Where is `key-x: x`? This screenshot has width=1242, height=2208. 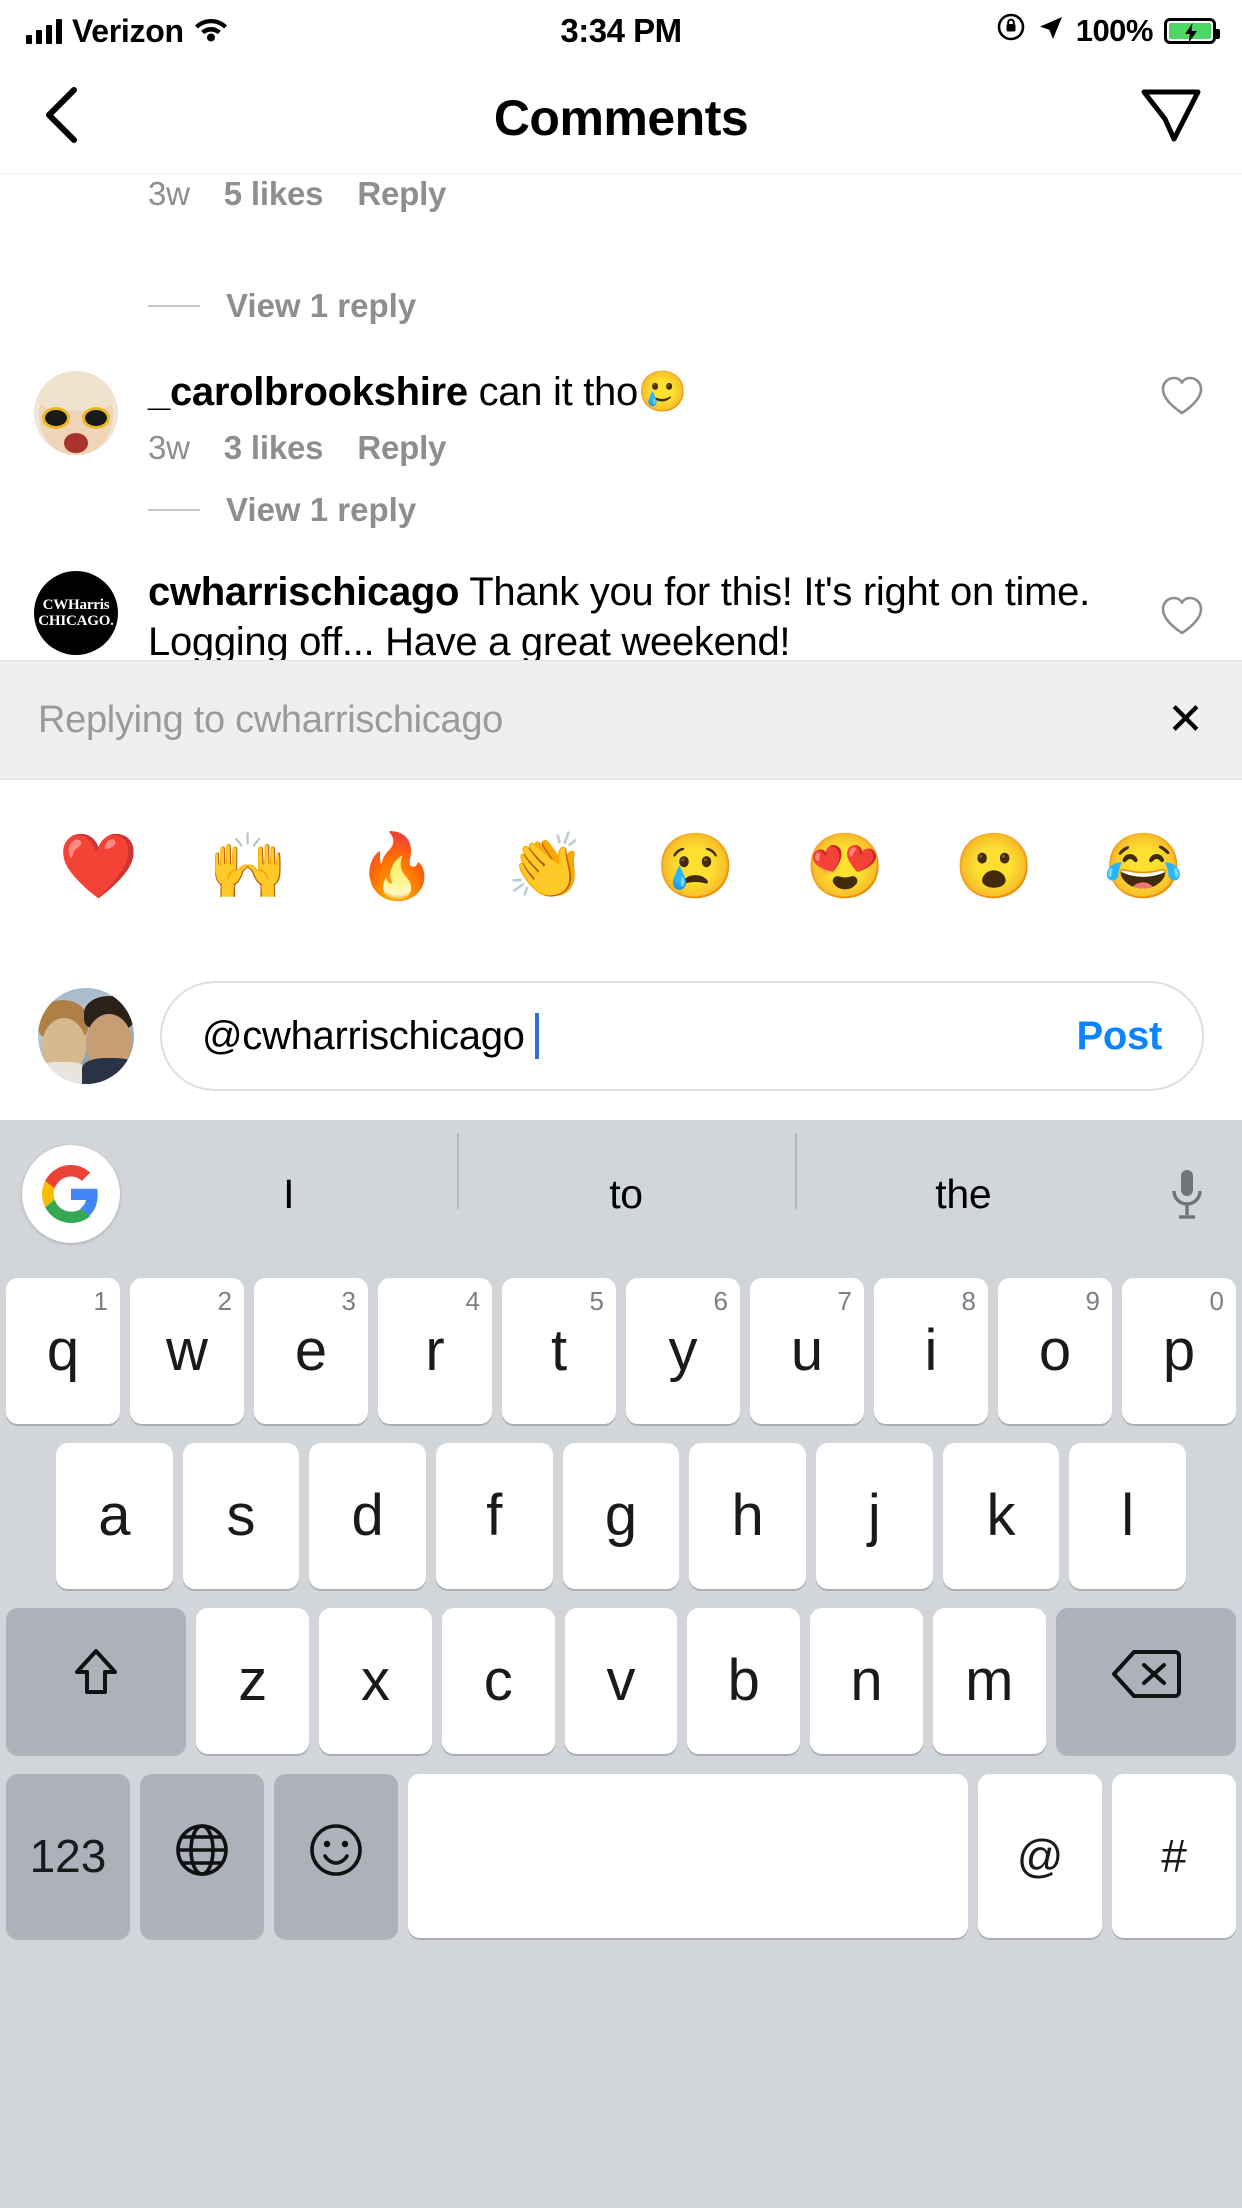 key-x: x is located at coordinates (375, 1680).